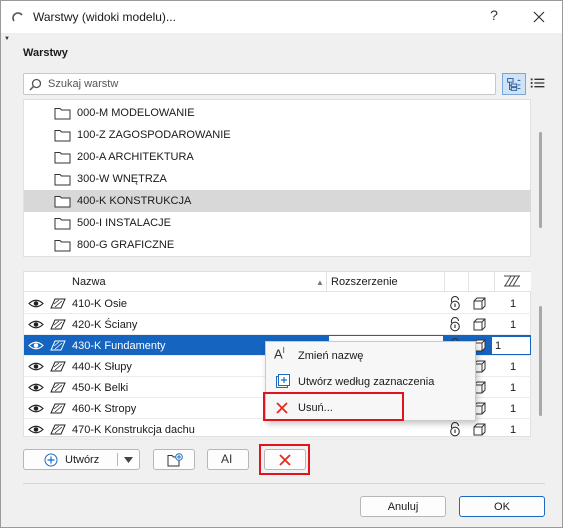 The height and width of the screenshot is (528, 563). Describe the element at coordinates (277, 303) in the screenshot. I see `table-row: 410-K Osie 1` at that location.